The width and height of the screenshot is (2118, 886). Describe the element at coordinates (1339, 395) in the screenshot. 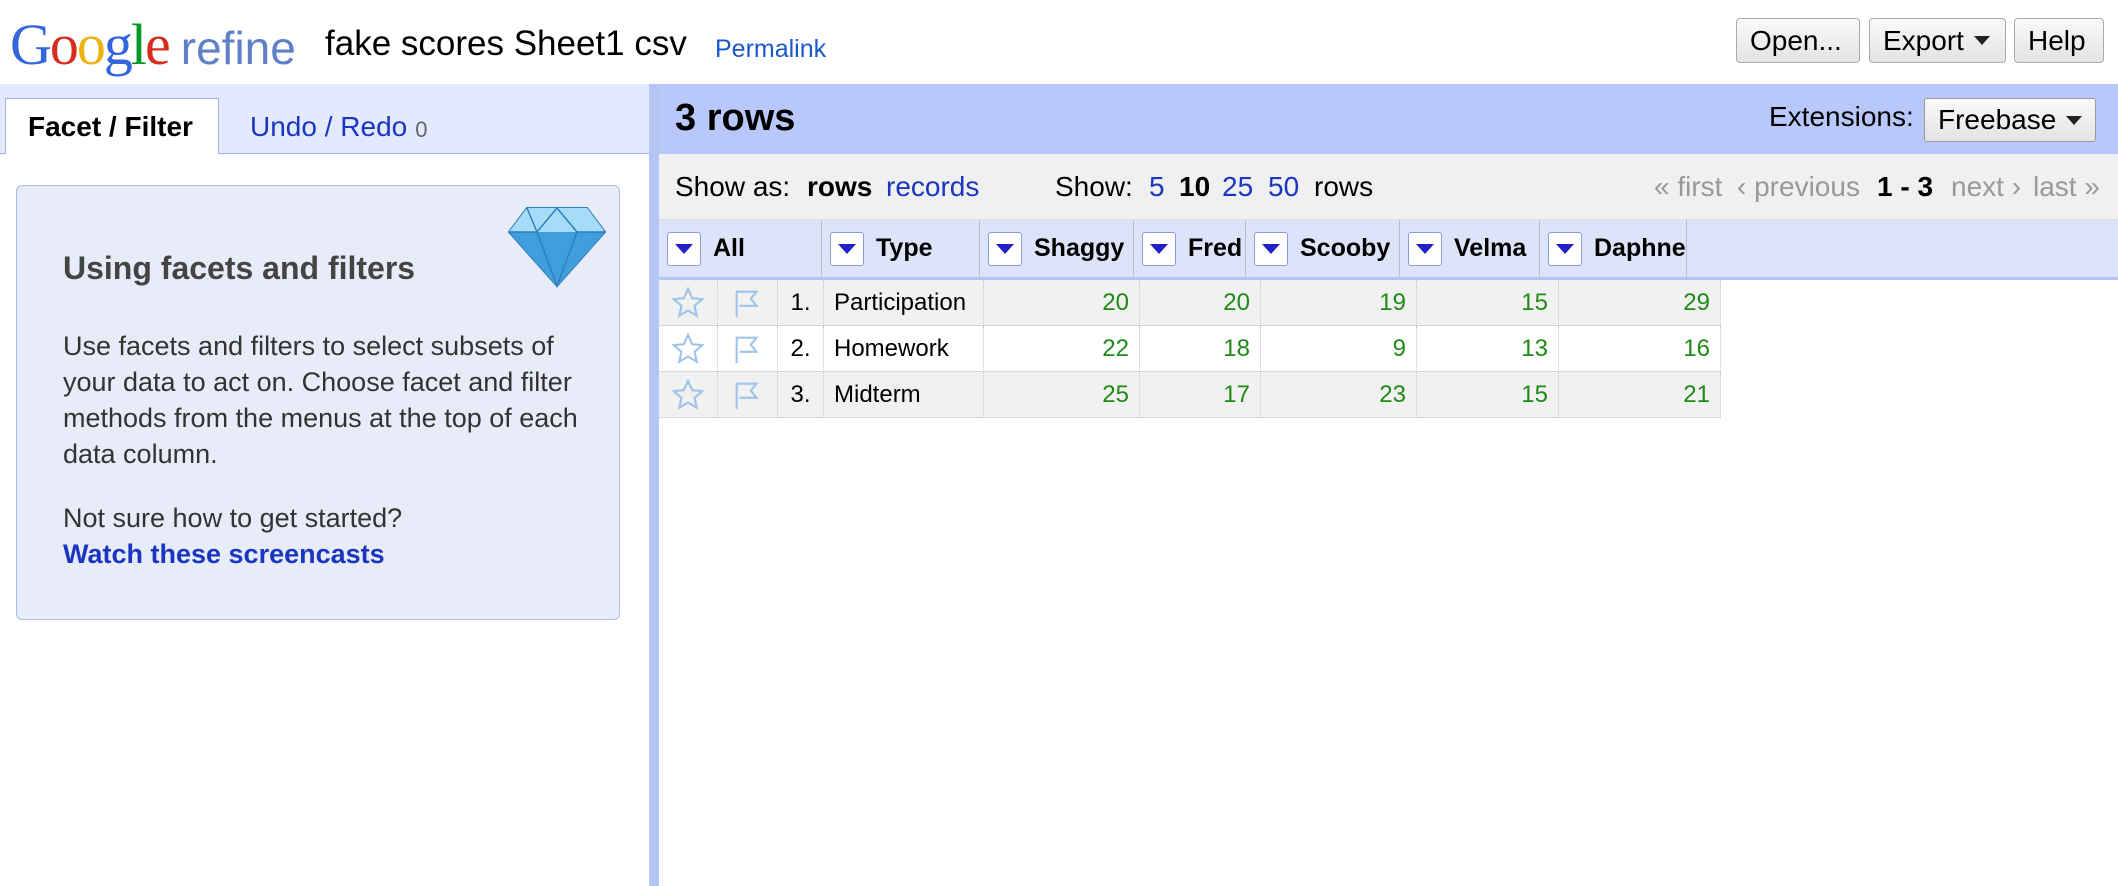

I see `cell-scooby: 23` at that location.